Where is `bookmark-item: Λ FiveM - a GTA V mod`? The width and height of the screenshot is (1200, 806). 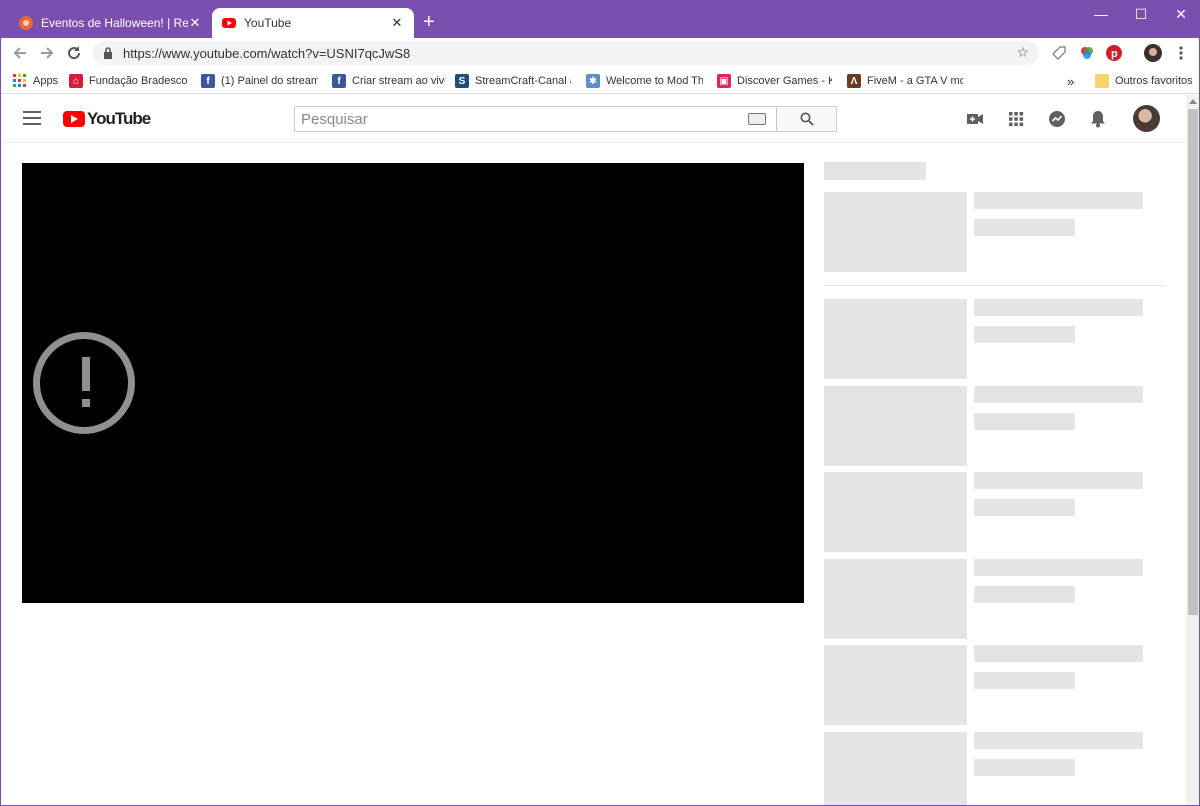
bookmark-item: Λ FiveM - a GTA V mod is located at coordinates (905, 81).